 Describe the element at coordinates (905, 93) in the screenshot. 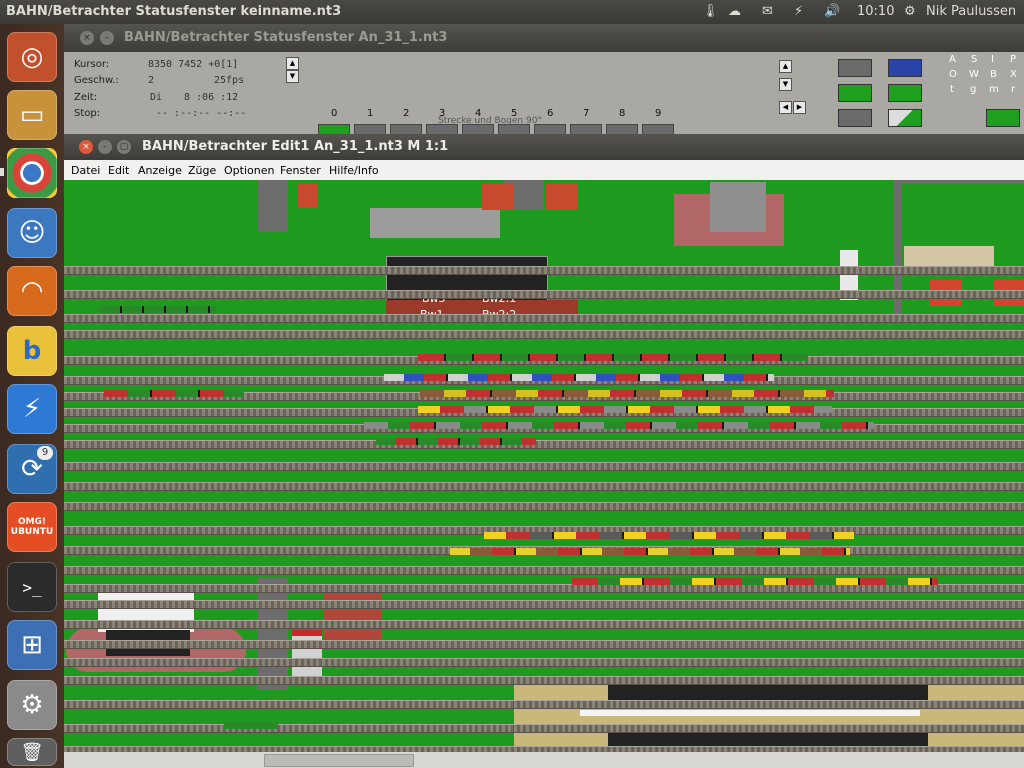

I see `view-trees-icon` at that location.